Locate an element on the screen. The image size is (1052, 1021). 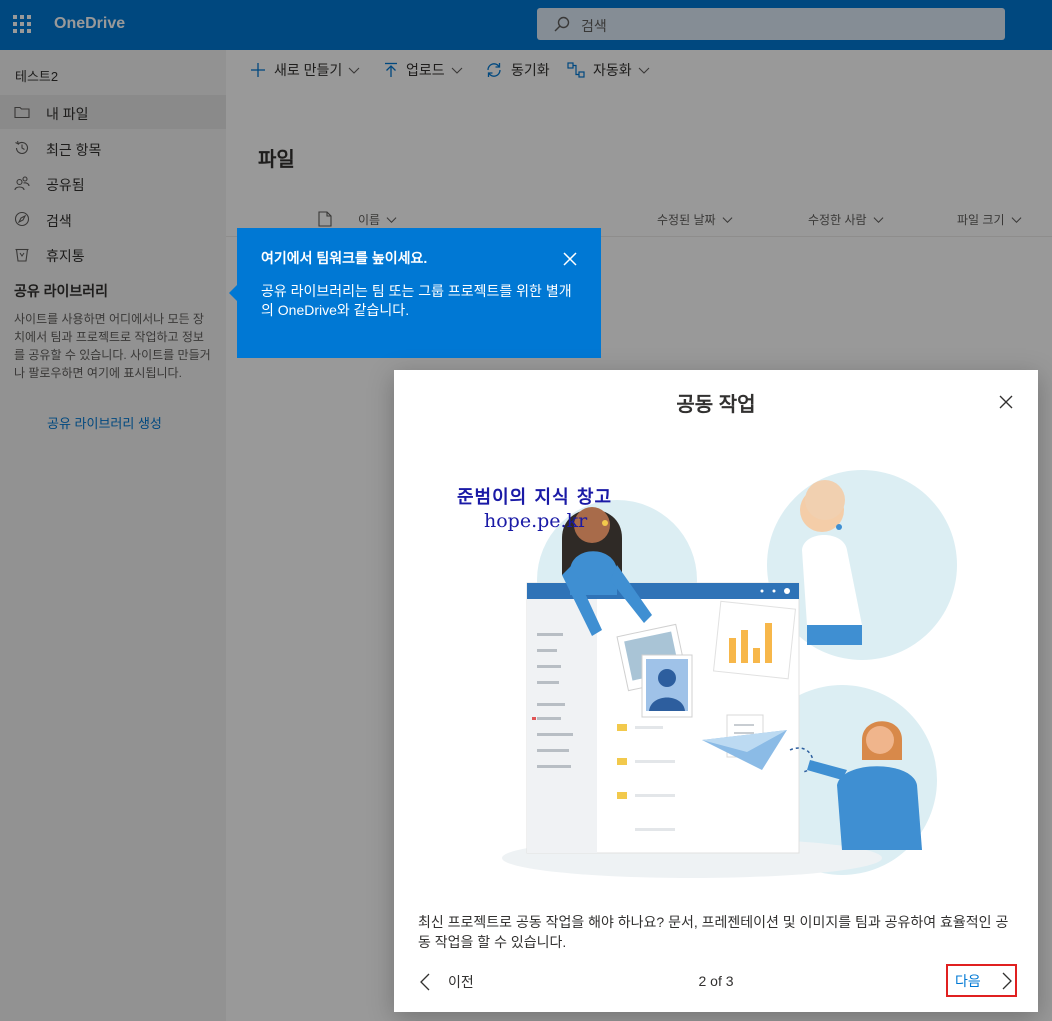
bubble-beak is located at coordinates (233, 293).